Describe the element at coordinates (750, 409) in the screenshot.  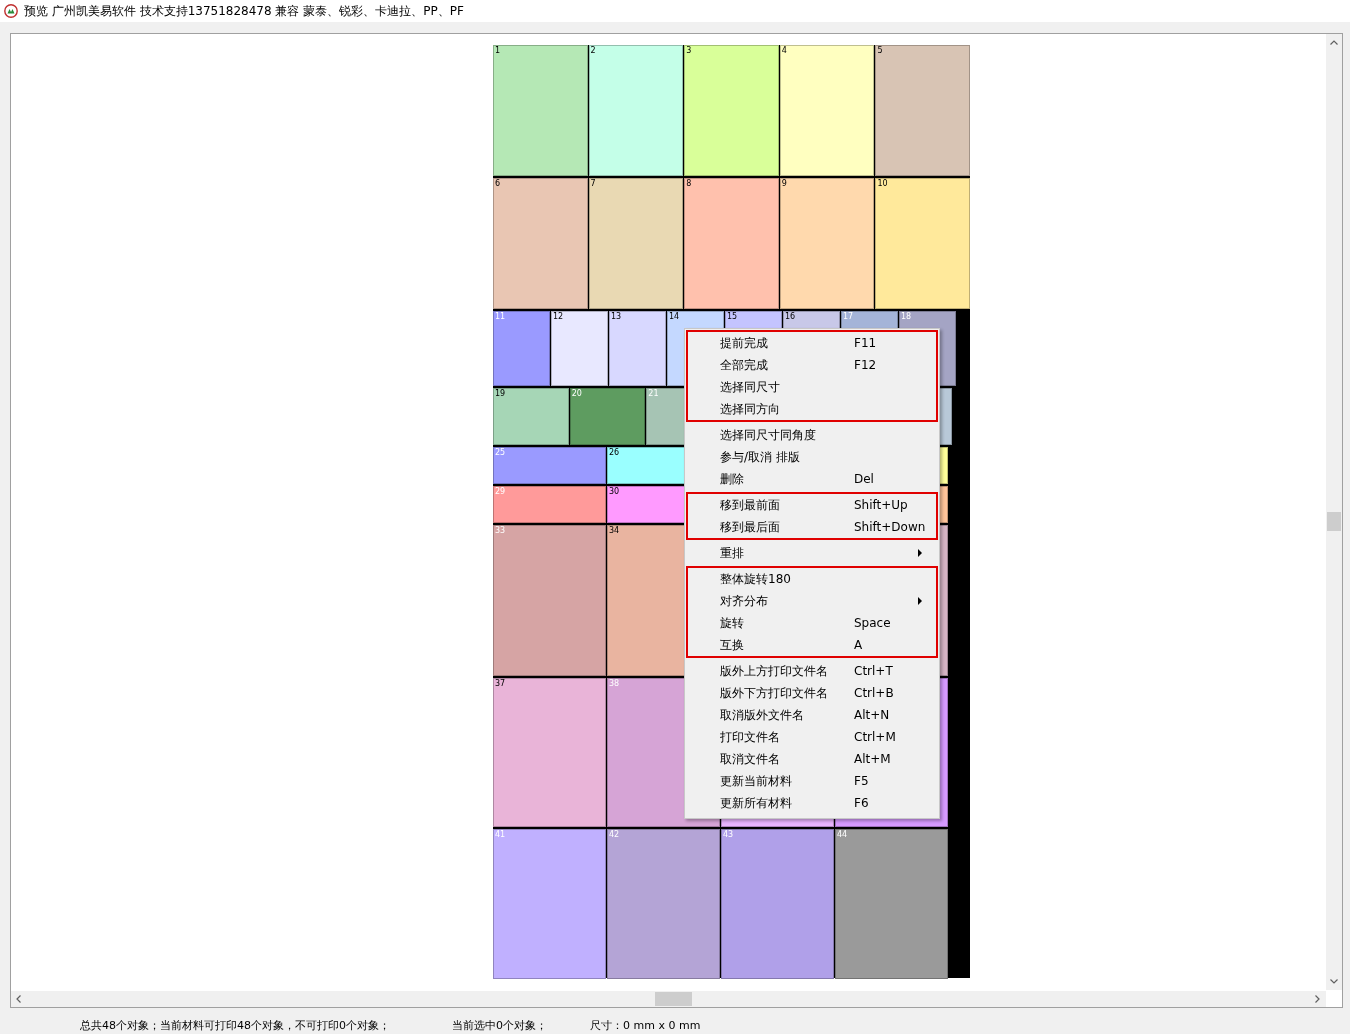
I see `menu-item-label: 选择同方向` at that location.